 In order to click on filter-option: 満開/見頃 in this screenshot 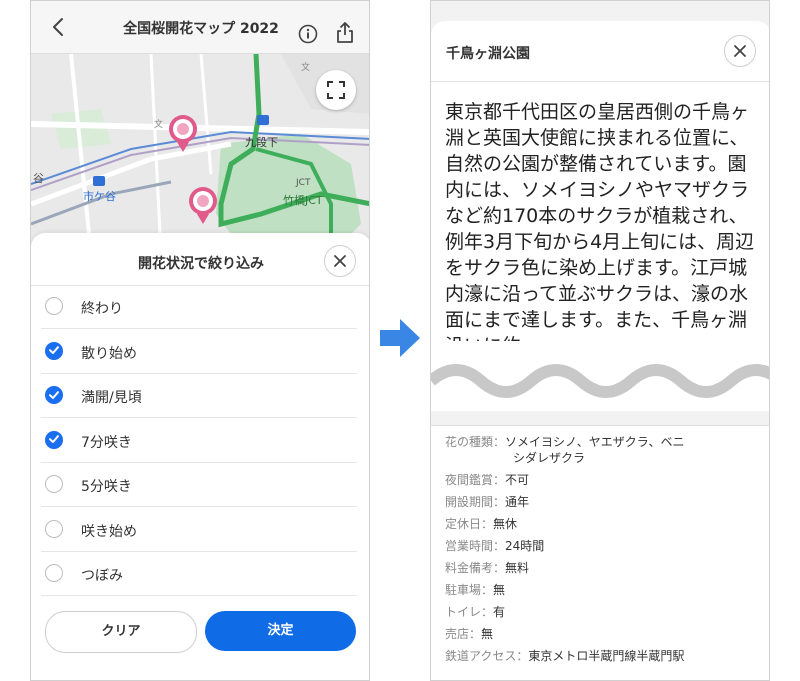, I will do `click(200, 396)`.